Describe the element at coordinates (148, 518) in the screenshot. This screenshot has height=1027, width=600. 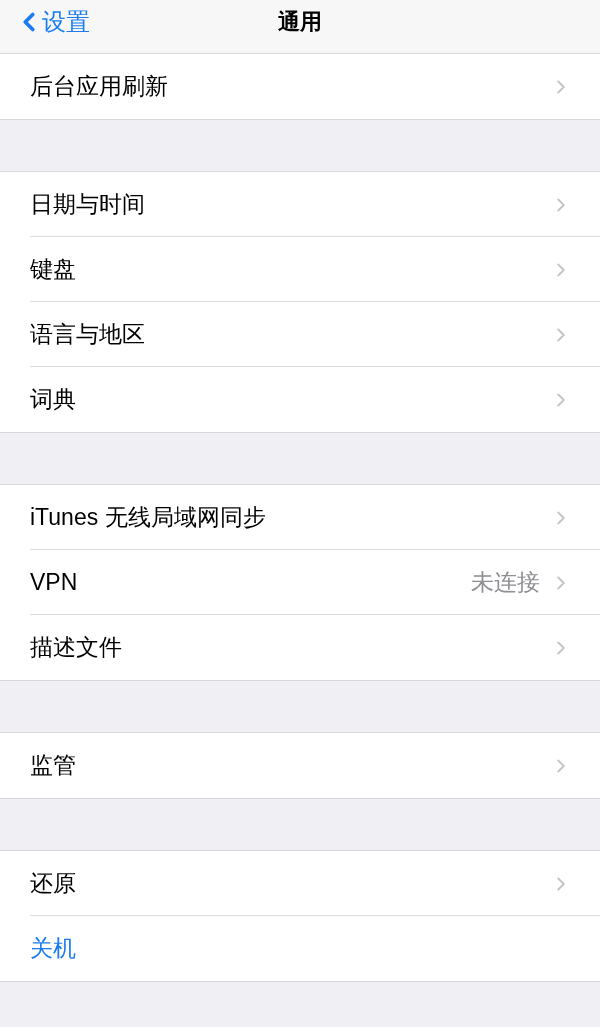
I see `row-label: iTunes 无线局域网同步` at that location.